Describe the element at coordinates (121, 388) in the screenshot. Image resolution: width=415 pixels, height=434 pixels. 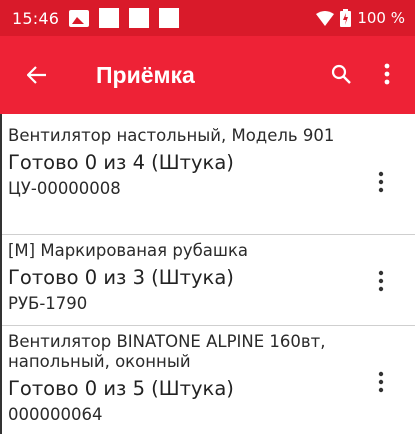
I see `item-progress: Готово 0 из 5 (Штука)` at that location.